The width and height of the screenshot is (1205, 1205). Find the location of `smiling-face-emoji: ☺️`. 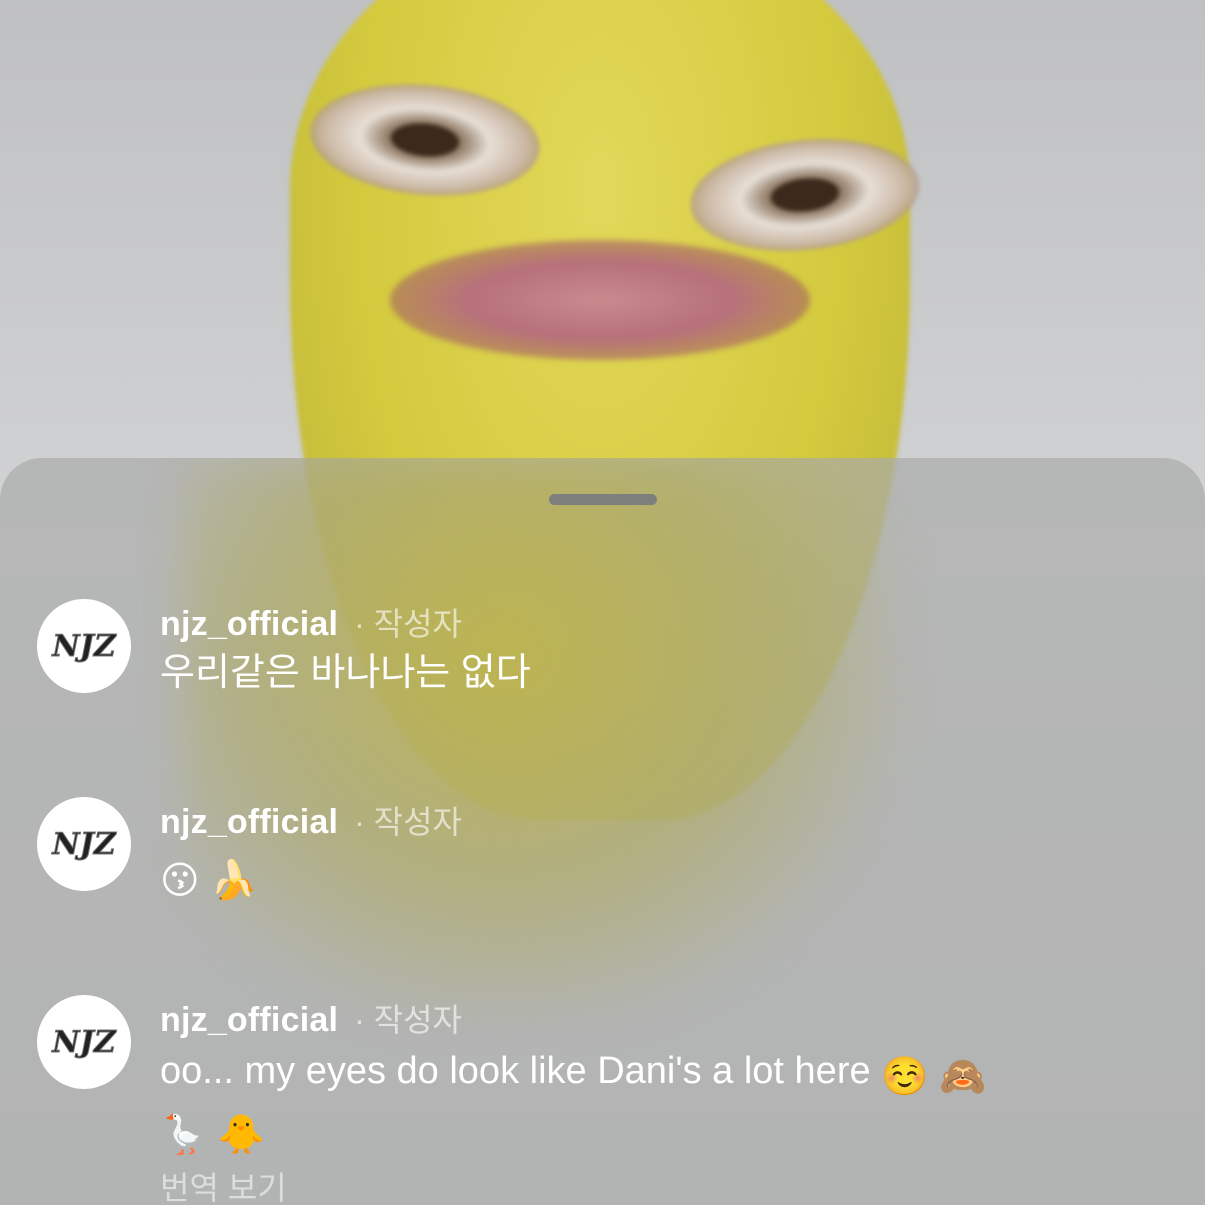

smiling-face-emoji: ☺️ is located at coordinates (905, 1077).